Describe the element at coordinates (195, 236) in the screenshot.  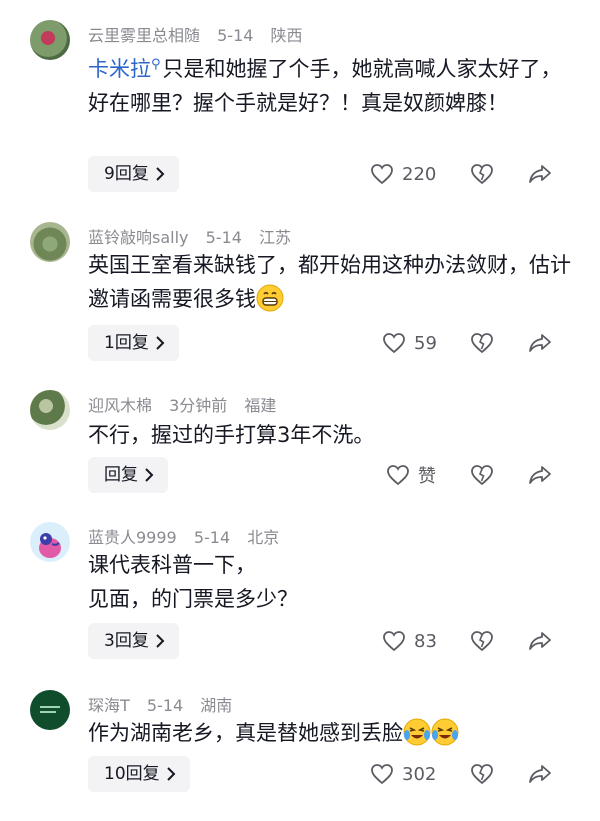
I see `comment-meta: 蓝铃敲响sally 5-14 江苏` at that location.